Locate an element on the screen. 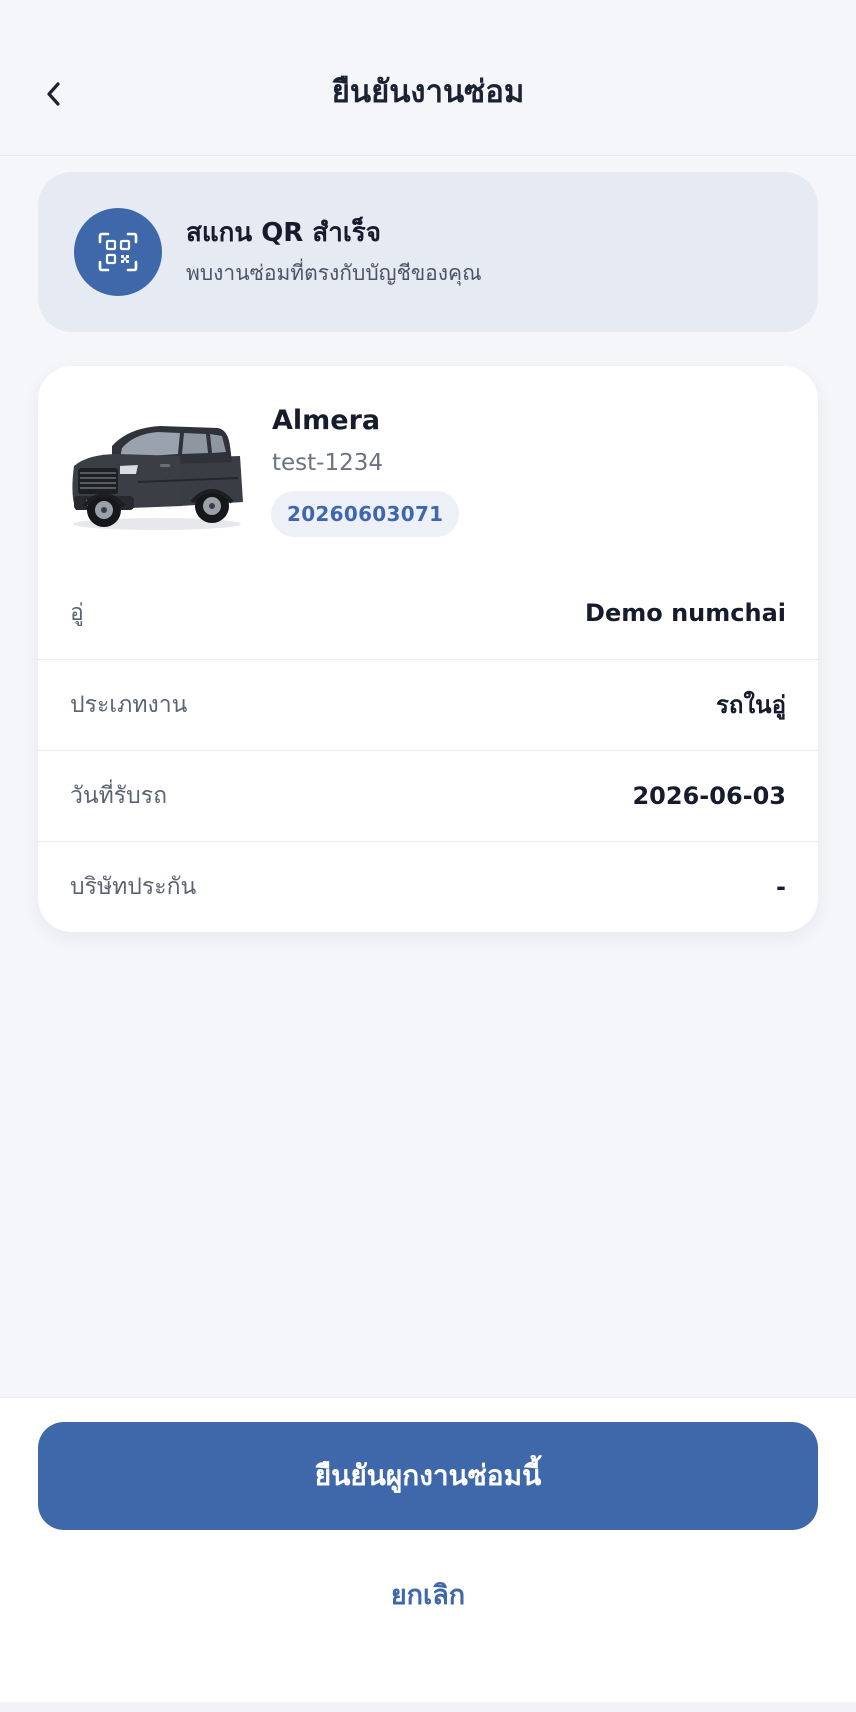 The height and width of the screenshot is (1712, 856). detail-row-job-type: ประเภทงาน รถในอู่ is located at coordinates (428, 704).